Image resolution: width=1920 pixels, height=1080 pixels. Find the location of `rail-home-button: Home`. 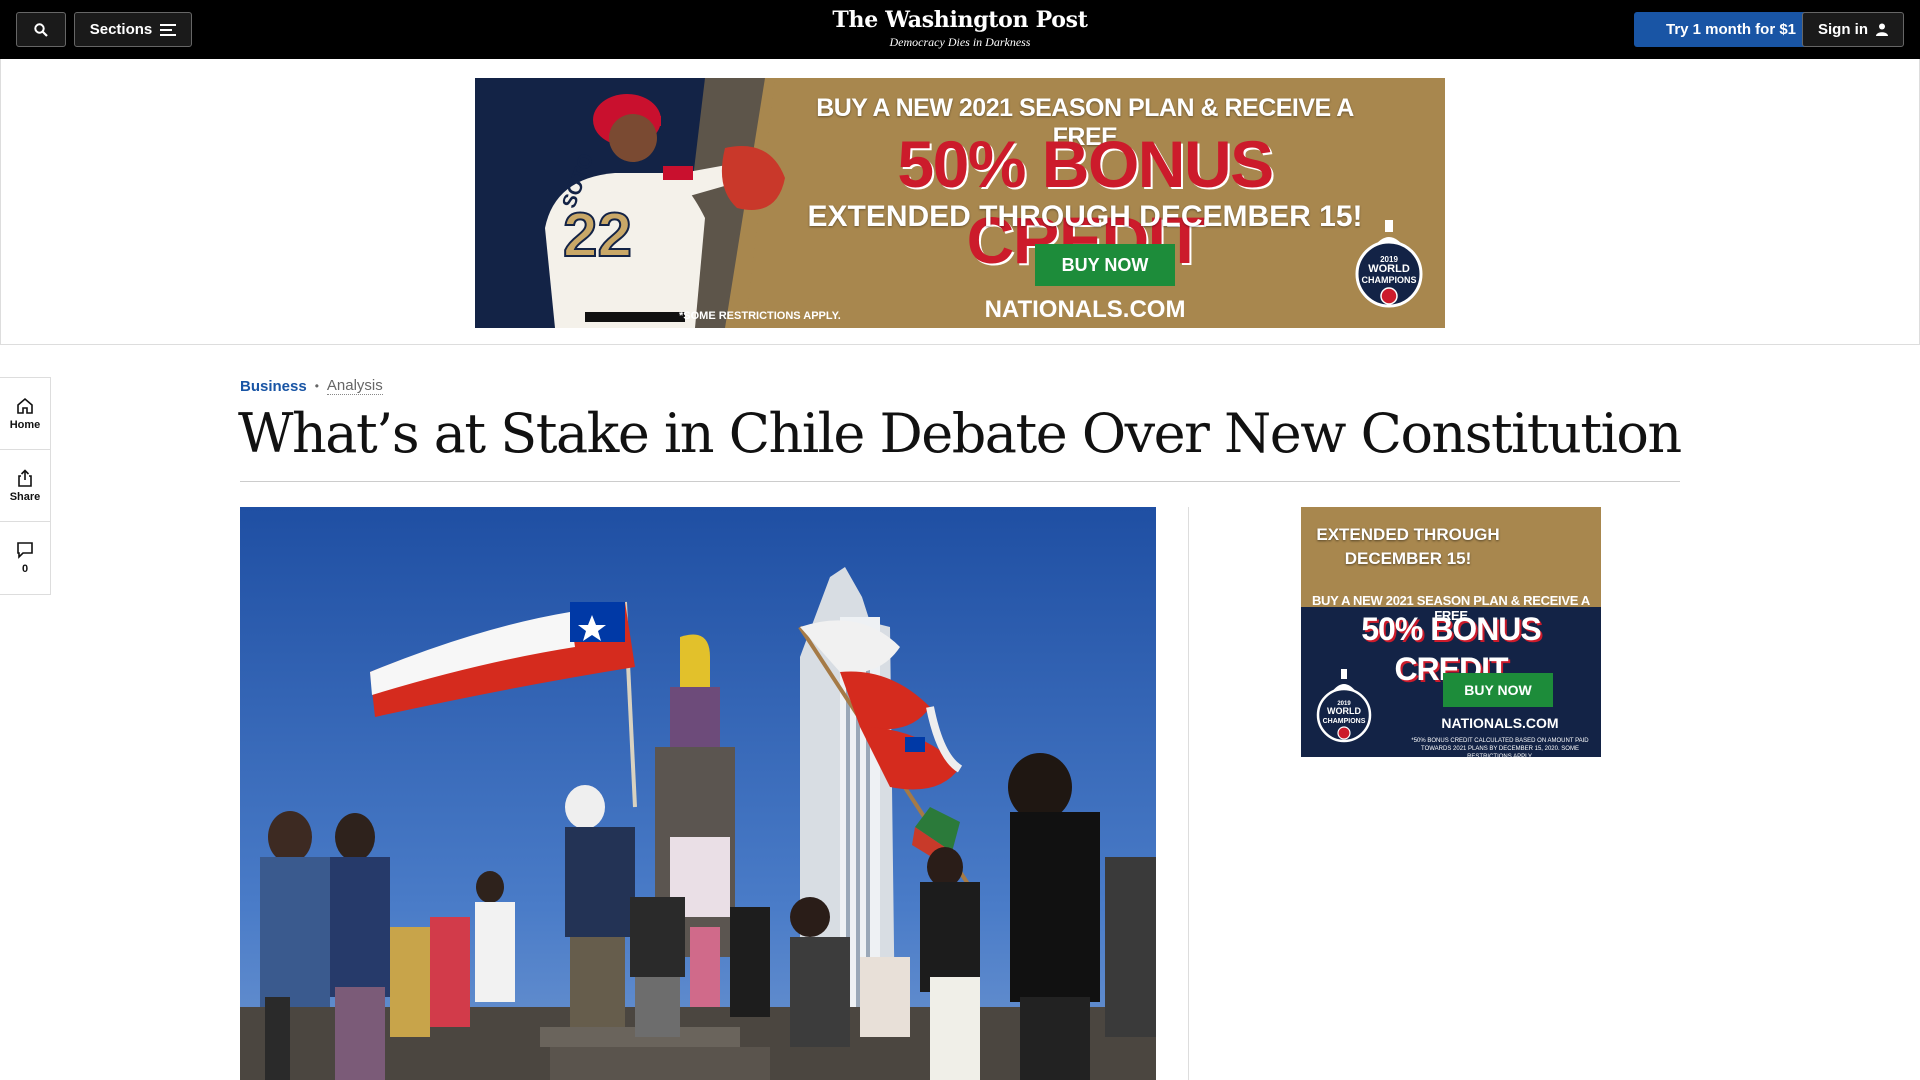

rail-home-button: Home is located at coordinates (25, 414).